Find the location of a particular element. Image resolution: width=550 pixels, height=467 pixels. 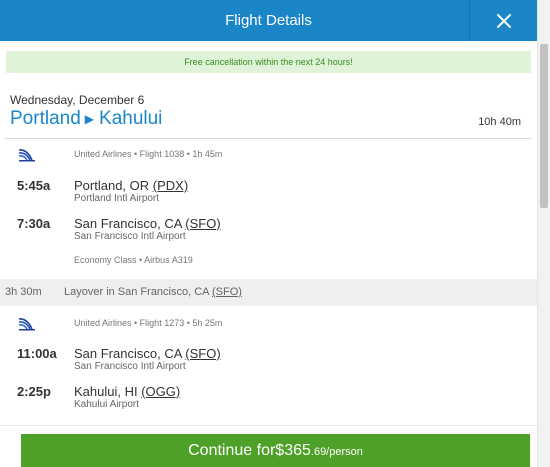

trip-duration: 10h 40m is located at coordinates (499, 122).